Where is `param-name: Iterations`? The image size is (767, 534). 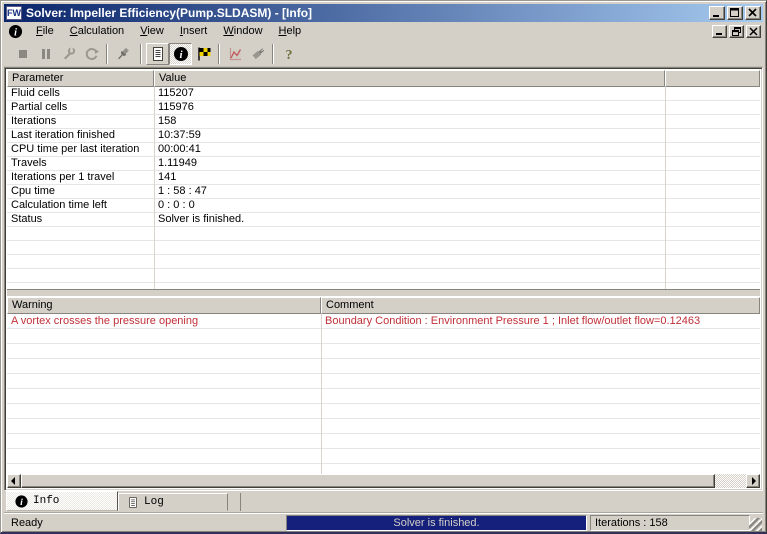
param-name: Iterations is located at coordinates (34, 121).